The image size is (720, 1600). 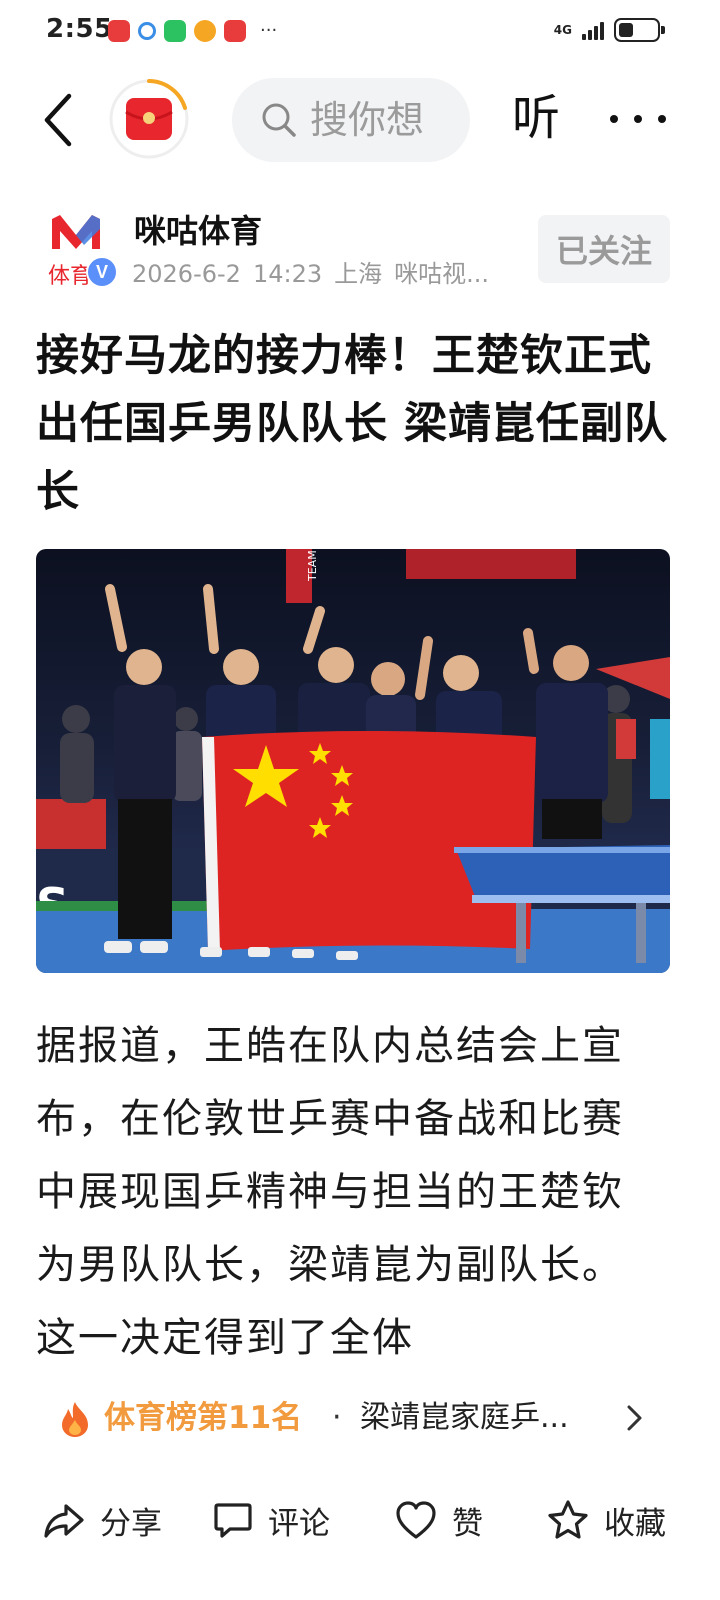 I want to click on search-icon, so click(x=279, y=120).